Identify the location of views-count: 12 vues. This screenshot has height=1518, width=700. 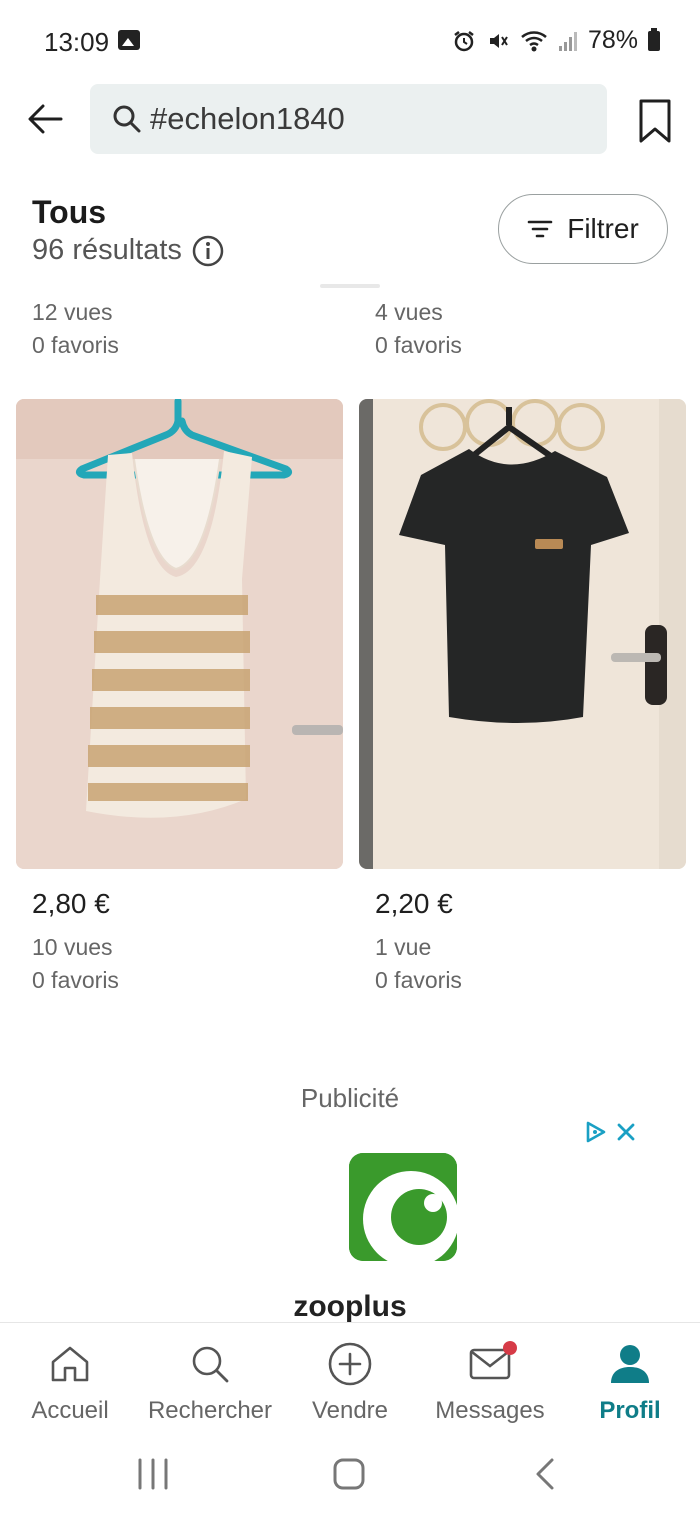
(72, 312).